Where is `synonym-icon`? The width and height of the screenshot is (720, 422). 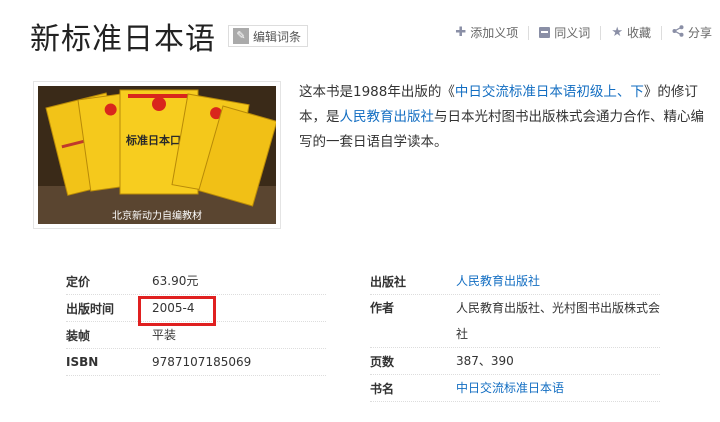 synonym-icon is located at coordinates (545, 32).